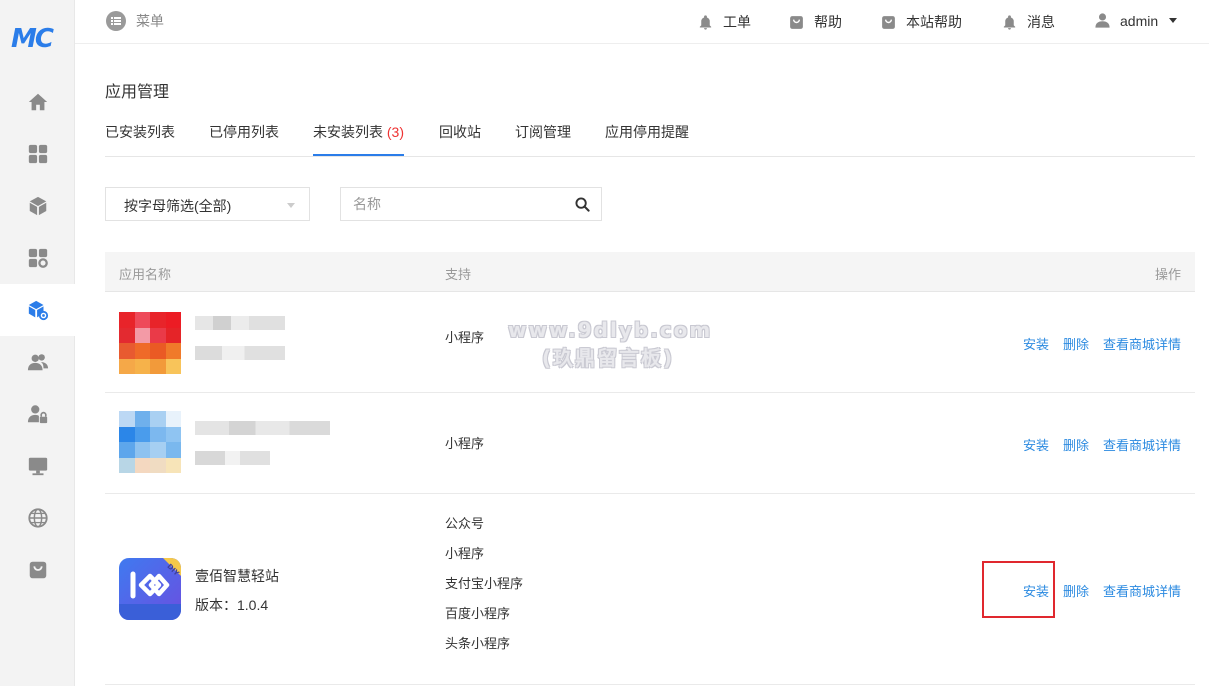  Describe the element at coordinates (610, 344) in the screenshot. I see `watermark: www.9dlyb.com (玖鼎留言板)` at that location.